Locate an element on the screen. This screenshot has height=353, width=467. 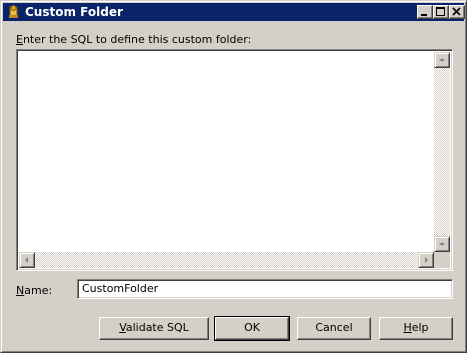
close-icon is located at coordinates (456, 11).